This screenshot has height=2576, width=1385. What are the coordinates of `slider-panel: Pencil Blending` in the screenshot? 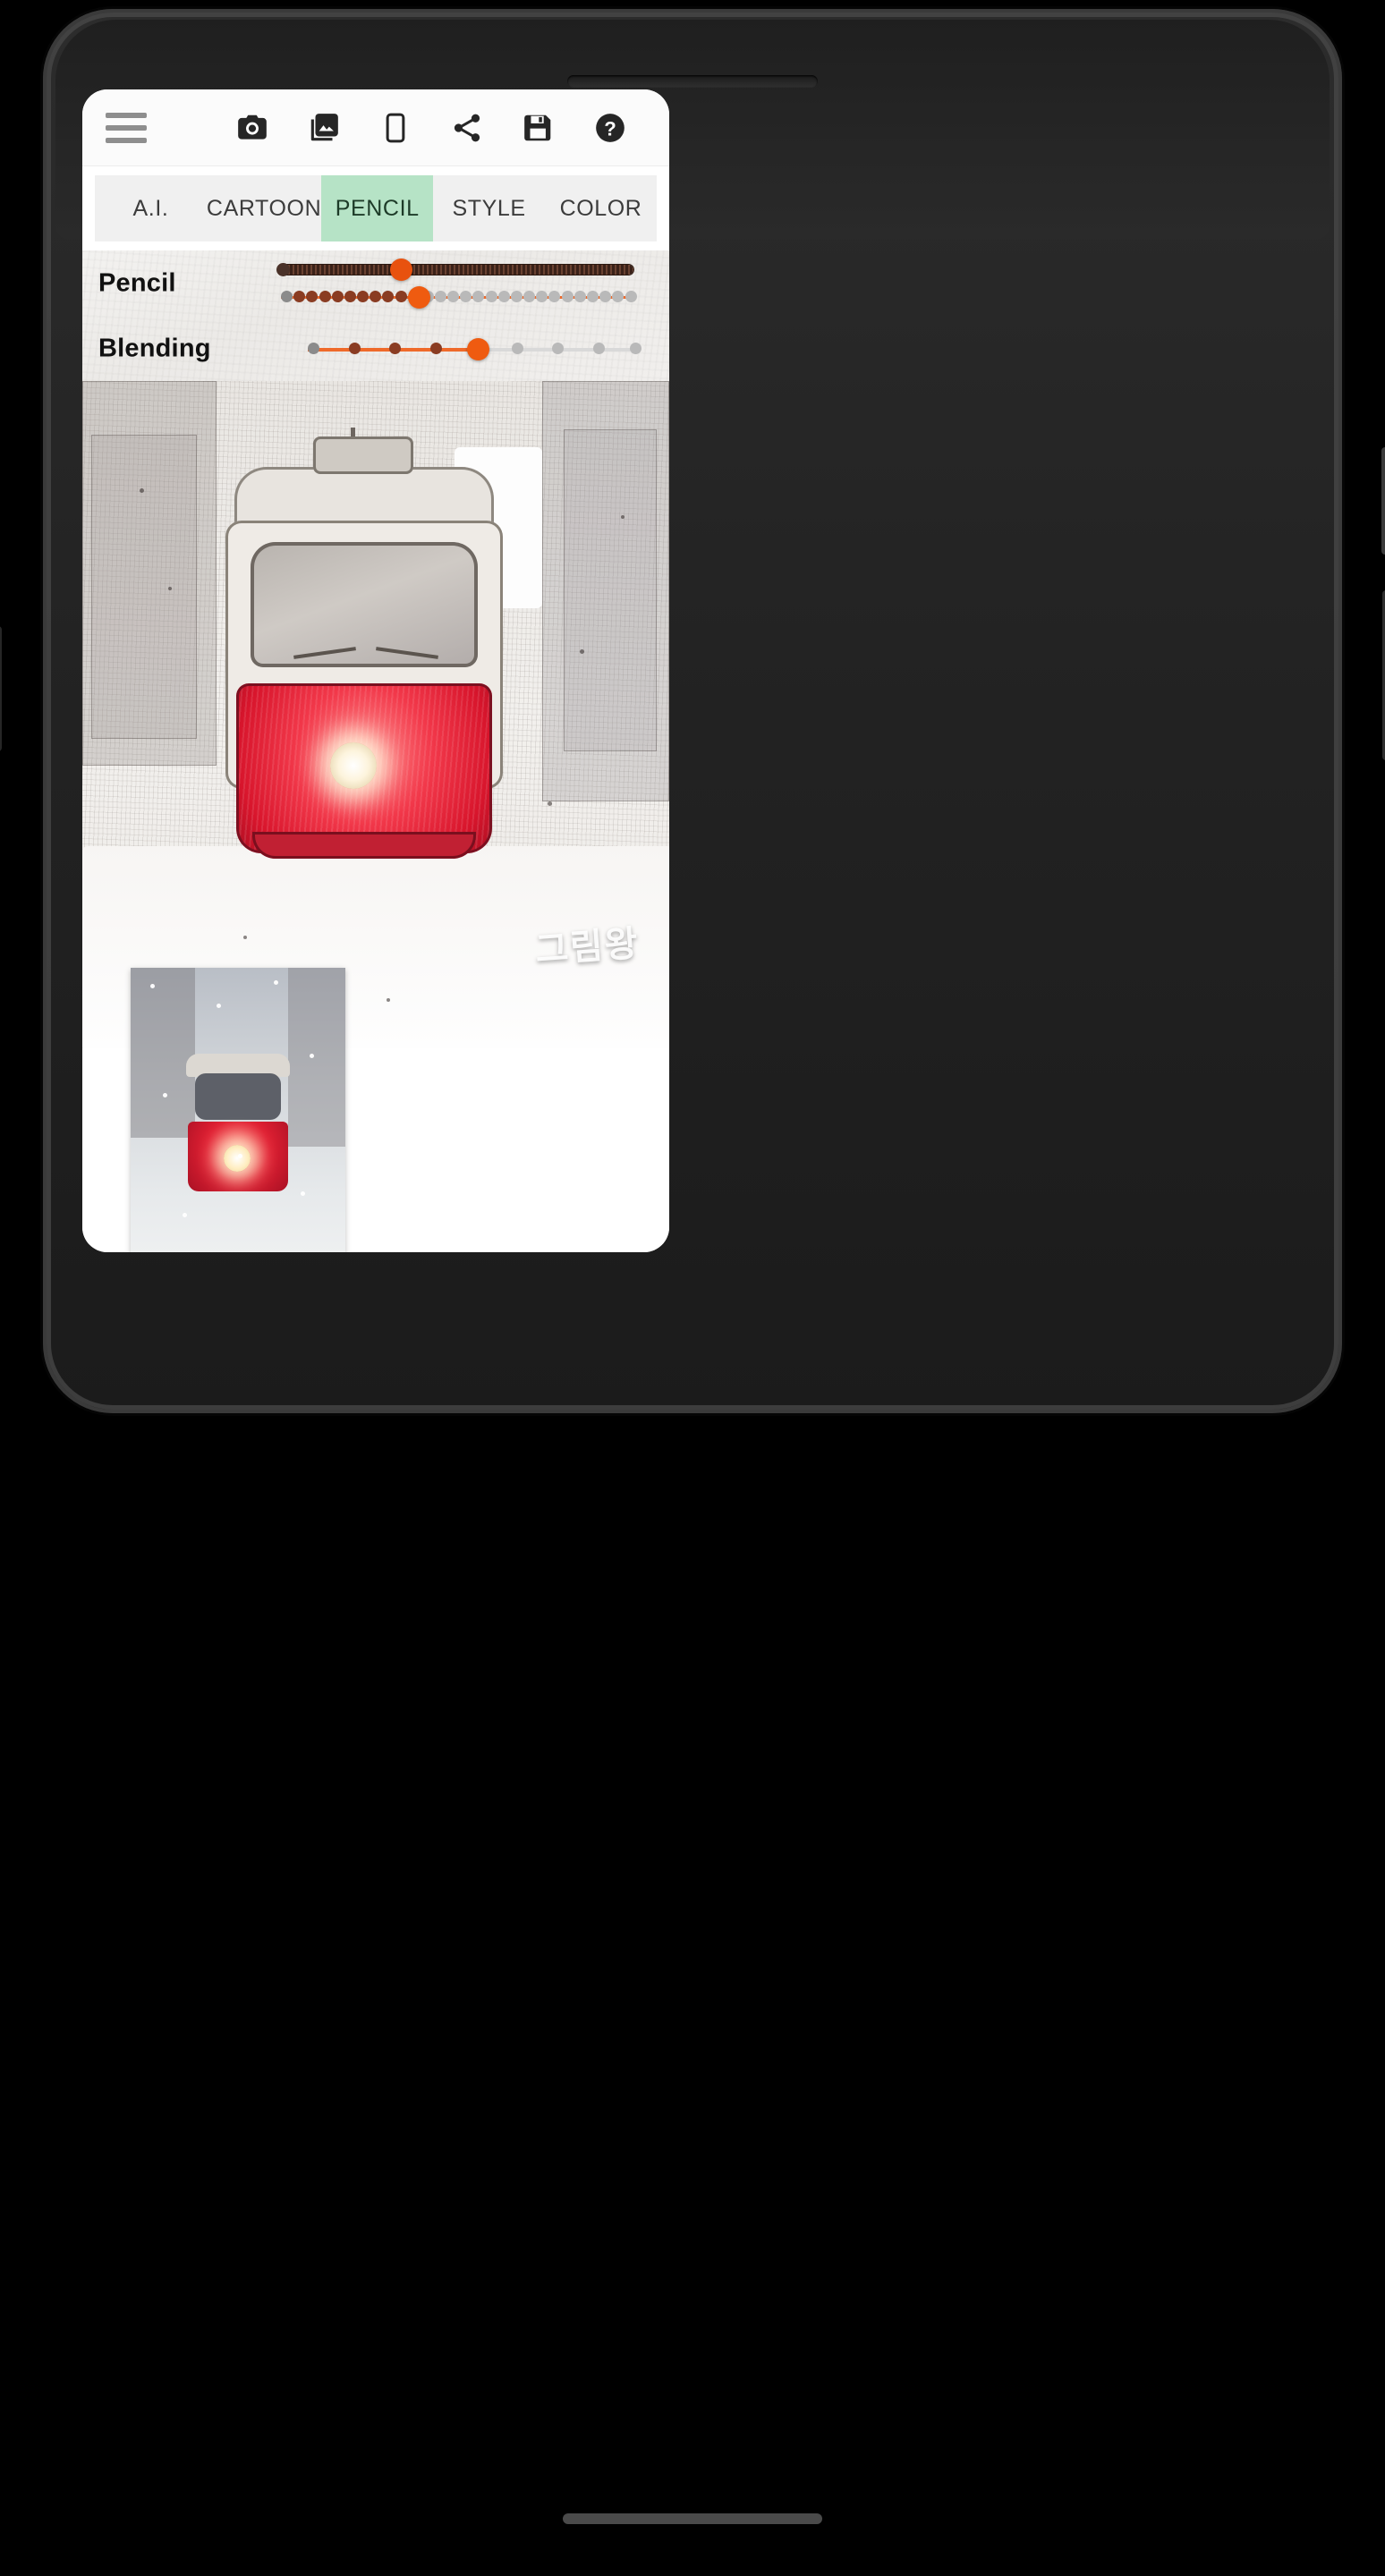 It's located at (375, 315).